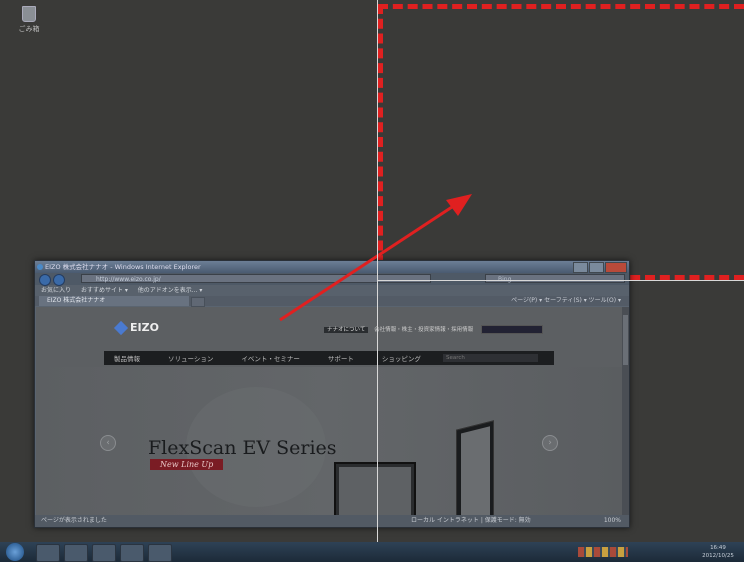 The height and width of the screenshot is (562, 744). Describe the element at coordinates (459, 205) in the screenshot. I see `arrow-head` at that location.